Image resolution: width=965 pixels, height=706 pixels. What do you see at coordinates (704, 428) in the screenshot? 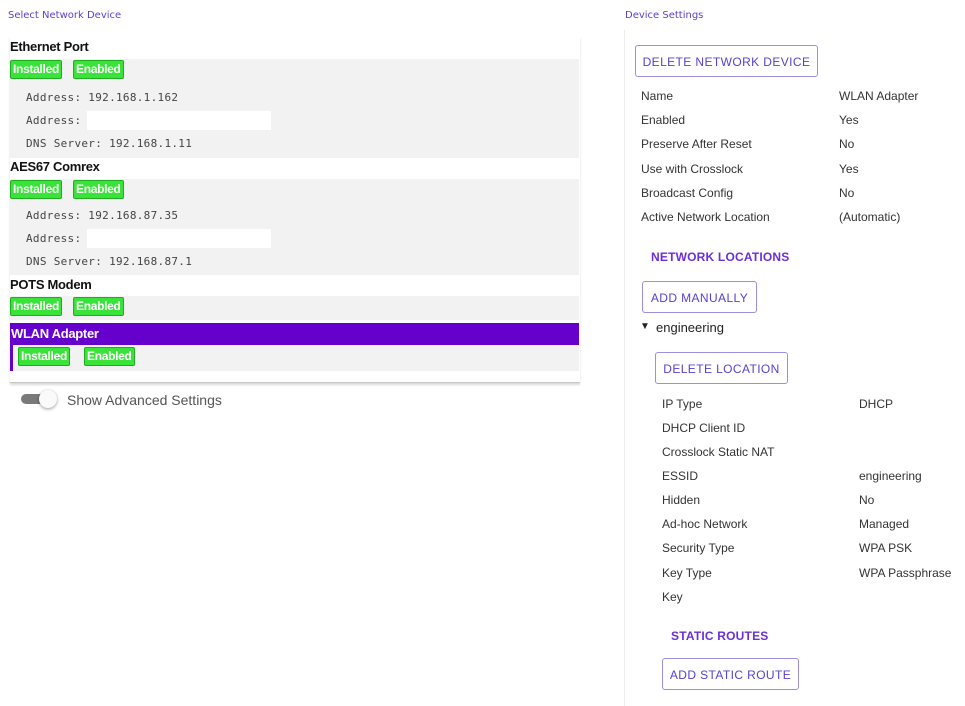
I see `location-setting-key: DHCP Client ID` at bounding box center [704, 428].